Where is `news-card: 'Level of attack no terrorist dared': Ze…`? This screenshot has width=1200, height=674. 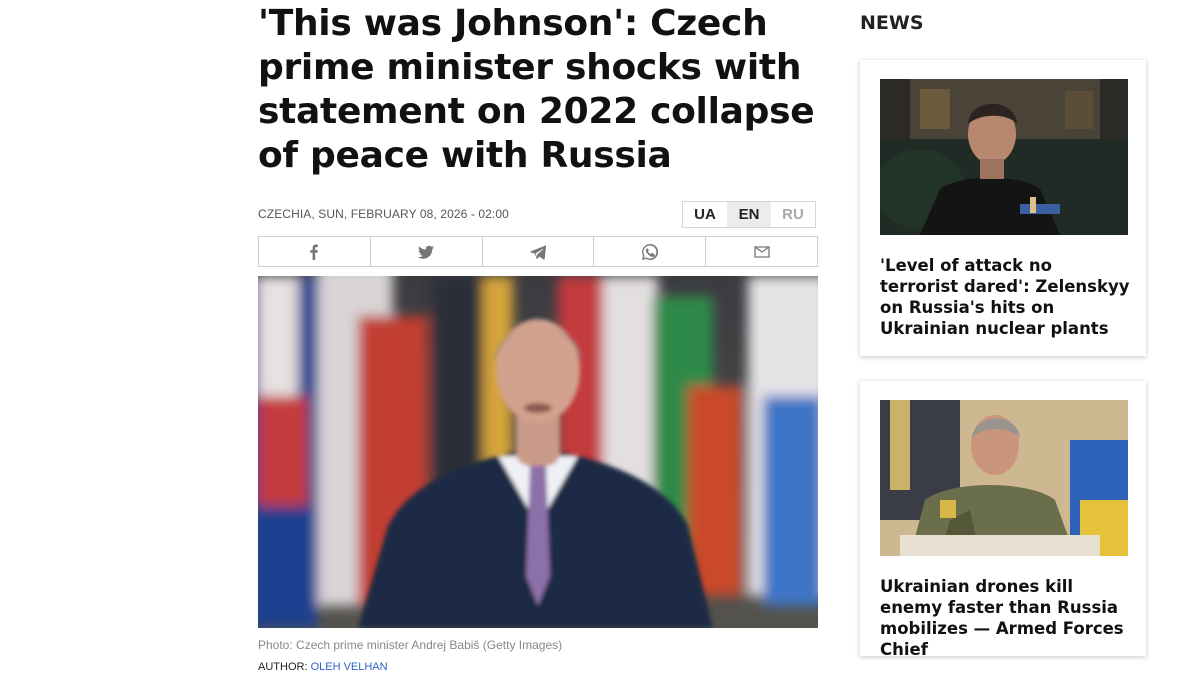
news-card: 'Level of attack no terrorist dared': Ze… is located at coordinates (1003, 208).